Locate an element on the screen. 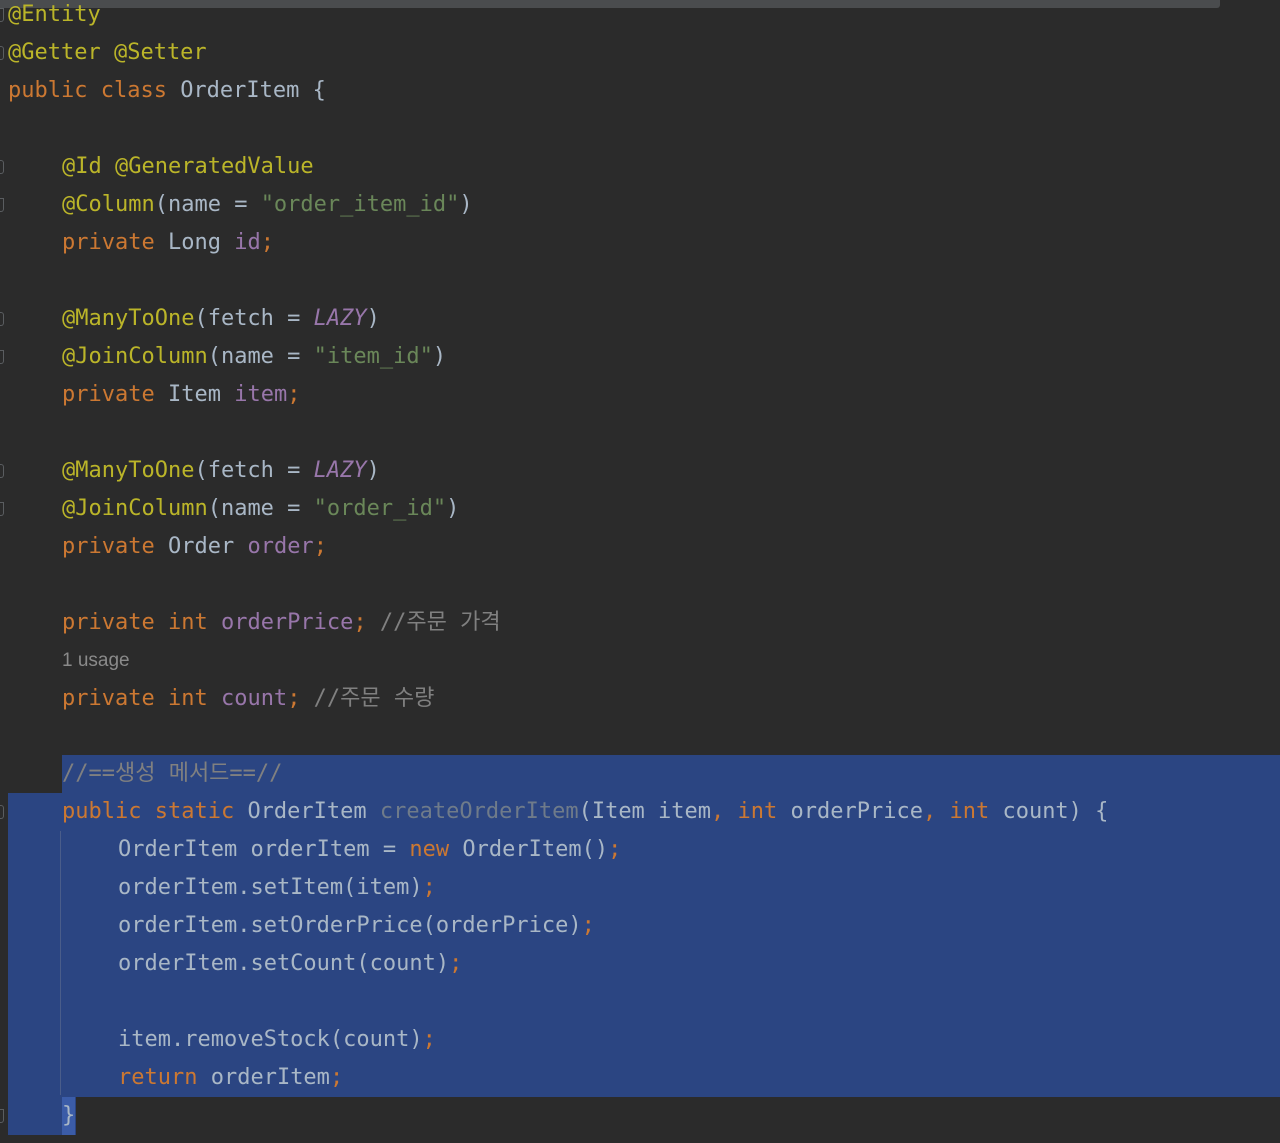 This screenshot has height=1143, width=1280. comment: //주문 가격 is located at coordinates (433, 622).